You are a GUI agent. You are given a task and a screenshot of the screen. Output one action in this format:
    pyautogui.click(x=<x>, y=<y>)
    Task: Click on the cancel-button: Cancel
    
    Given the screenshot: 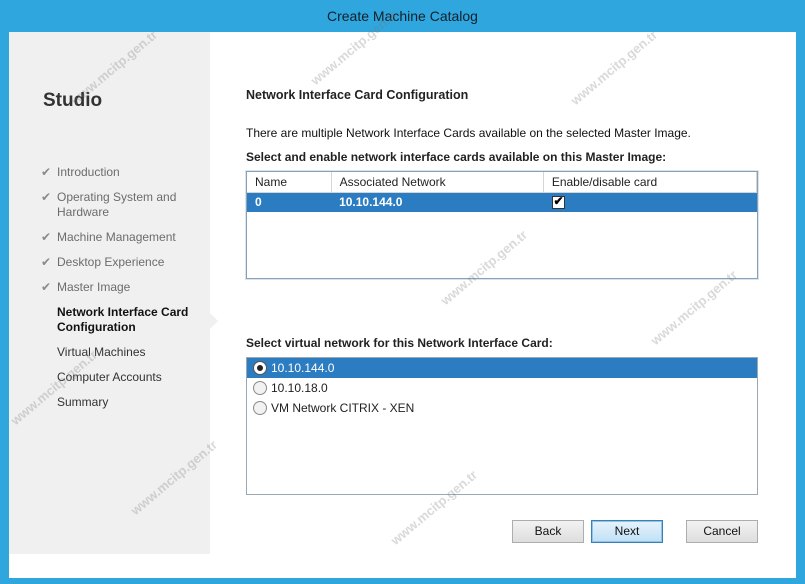 What is the action you would take?
    pyautogui.click(x=722, y=531)
    